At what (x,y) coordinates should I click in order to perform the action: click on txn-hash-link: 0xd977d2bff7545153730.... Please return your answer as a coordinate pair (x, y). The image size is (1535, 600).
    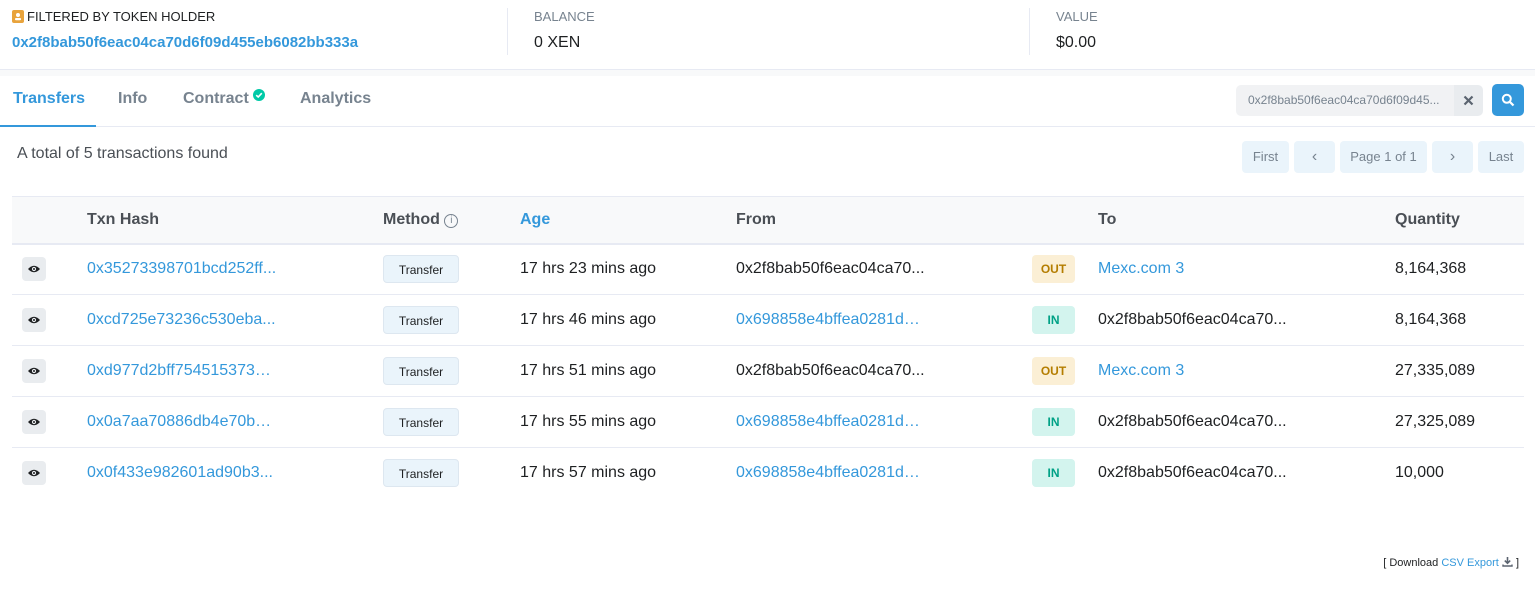
    Looking at the image, I should click on (182, 371).